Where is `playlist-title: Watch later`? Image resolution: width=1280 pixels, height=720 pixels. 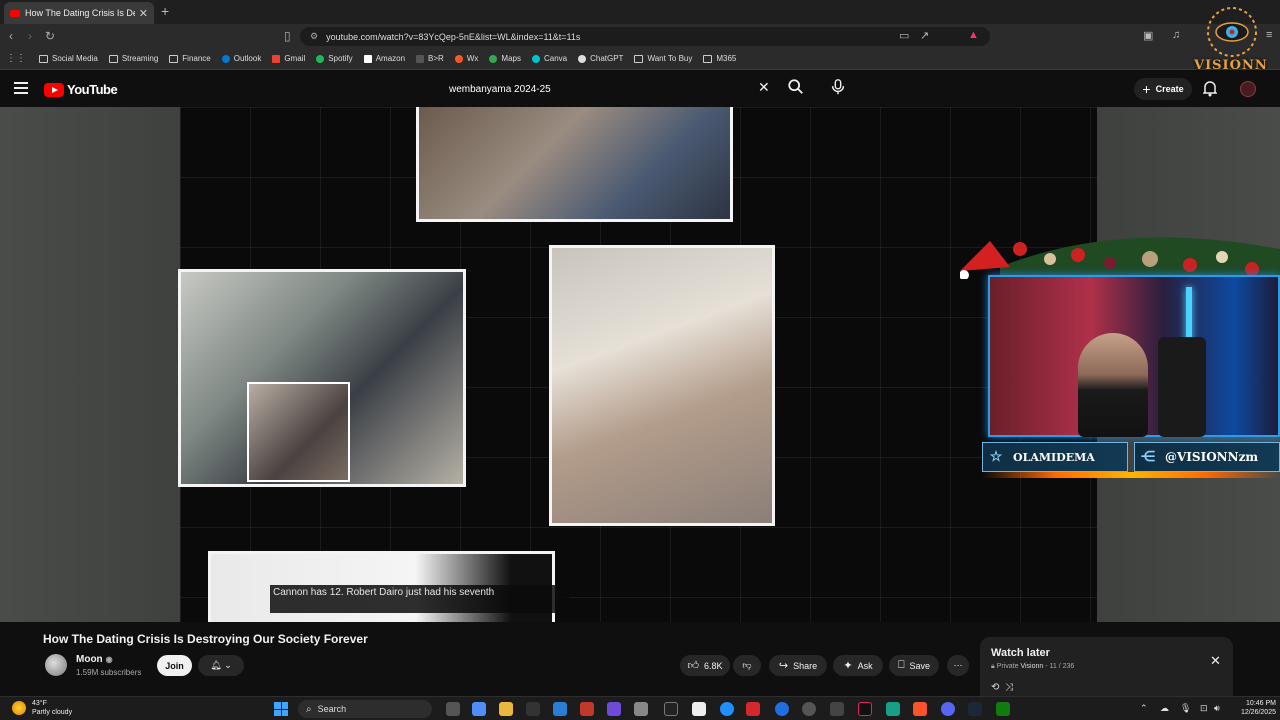 playlist-title: Watch later is located at coordinates (1106, 653).